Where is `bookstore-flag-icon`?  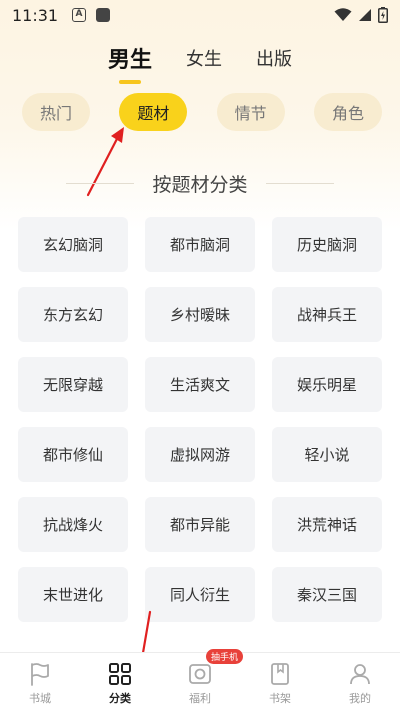 bookstore-flag-icon is located at coordinates (40, 674).